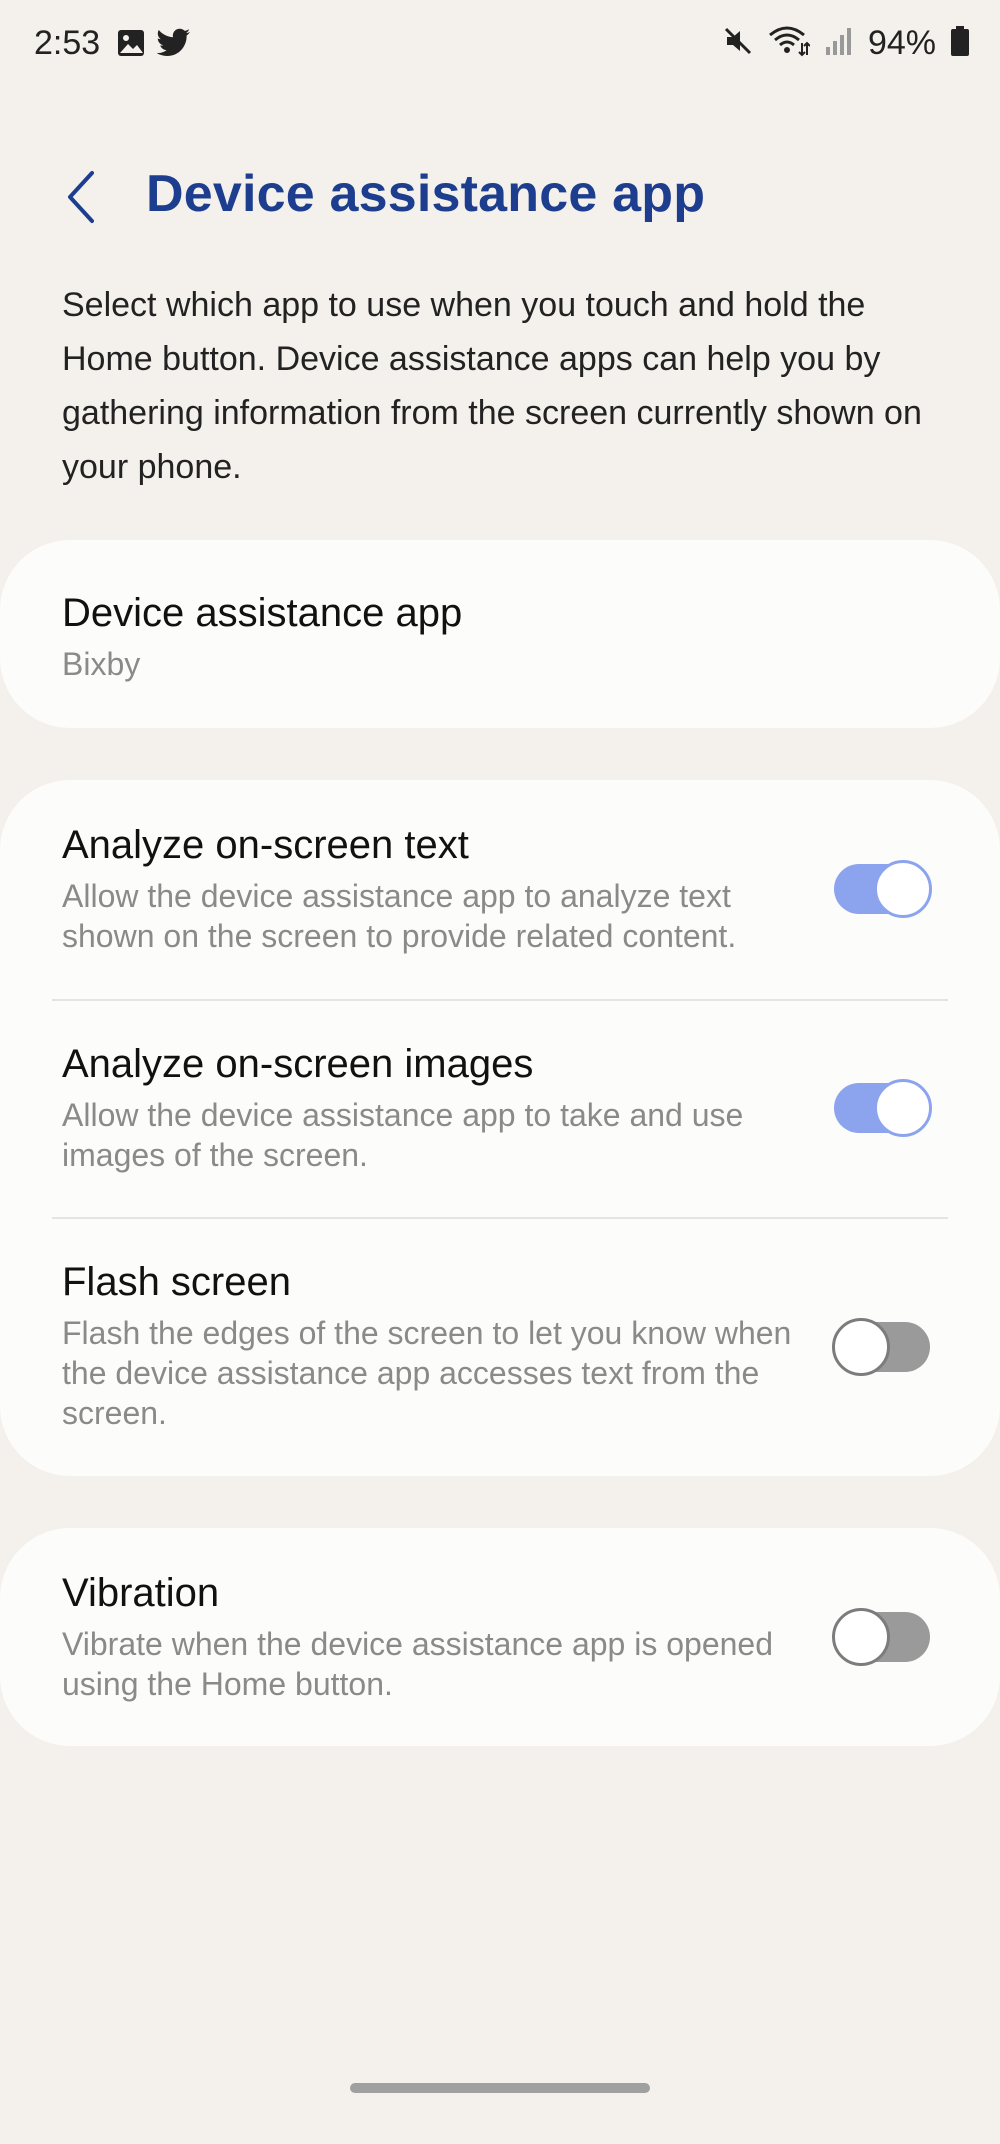 This screenshot has width=1000, height=2144. What do you see at coordinates (101, 664) in the screenshot?
I see `app-selector-value: Bixby` at bounding box center [101, 664].